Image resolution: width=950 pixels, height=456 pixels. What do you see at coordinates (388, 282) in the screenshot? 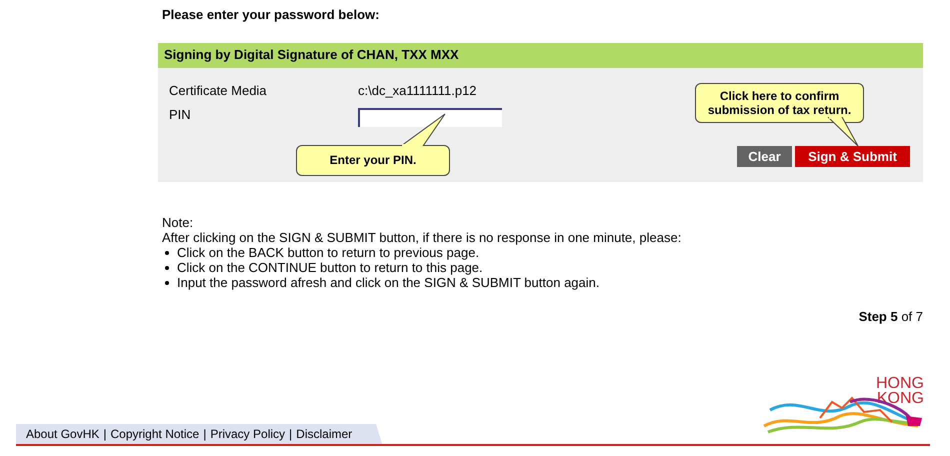
I see `note-item: Input the password afresh and click on the SIGN & SUBMIT button again.` at bounding box center [388, 282].